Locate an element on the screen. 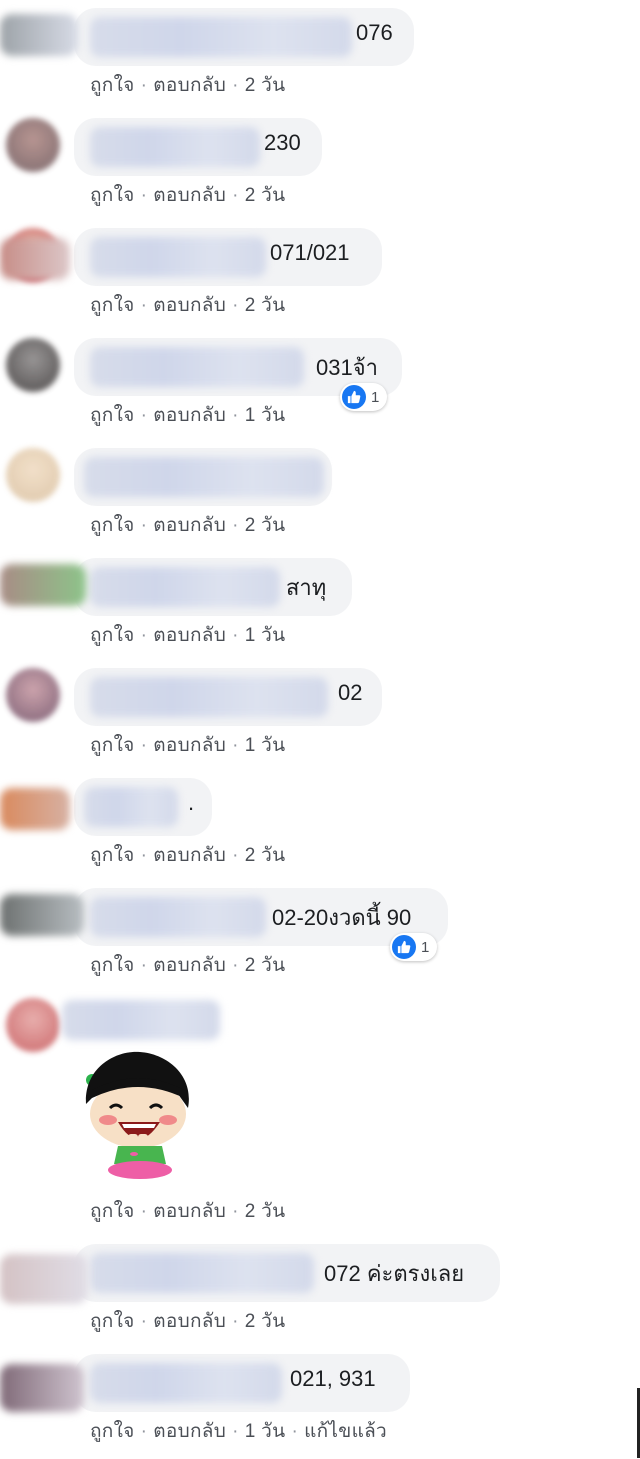 This screenshot has height=1459, width=640. laughing-girl-sticker is located at coordinates (140, 1116).